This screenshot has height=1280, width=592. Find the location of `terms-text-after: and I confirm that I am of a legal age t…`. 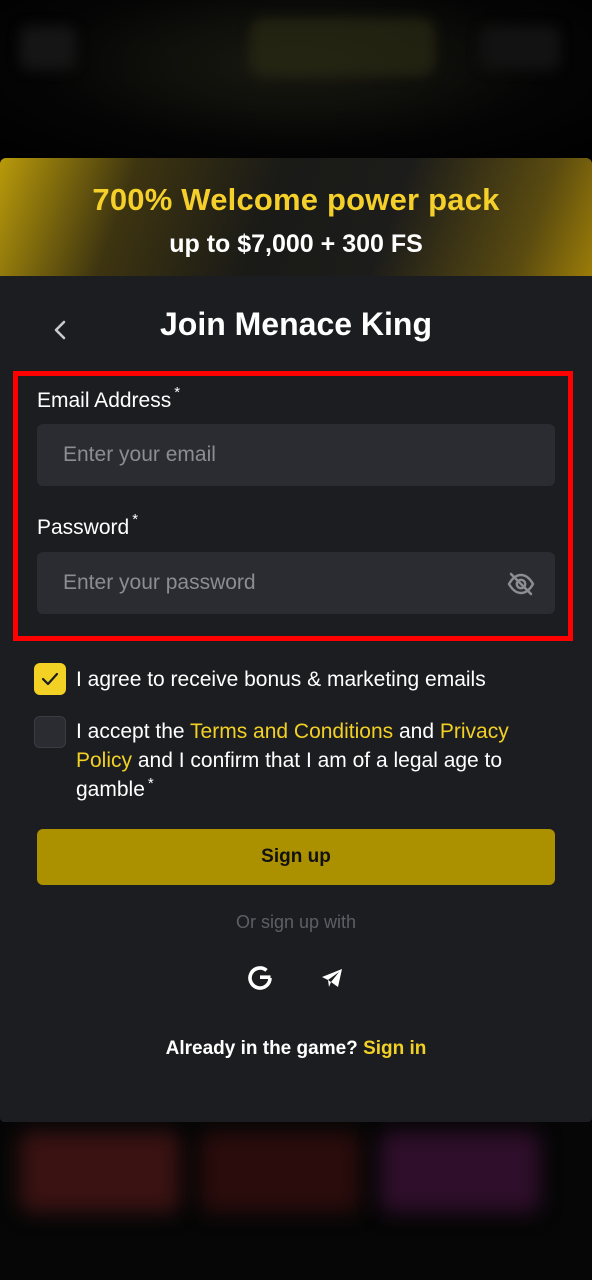

terms-text-after: and I confirm that I am of a legal age t… is located at coordinates (289, 775).